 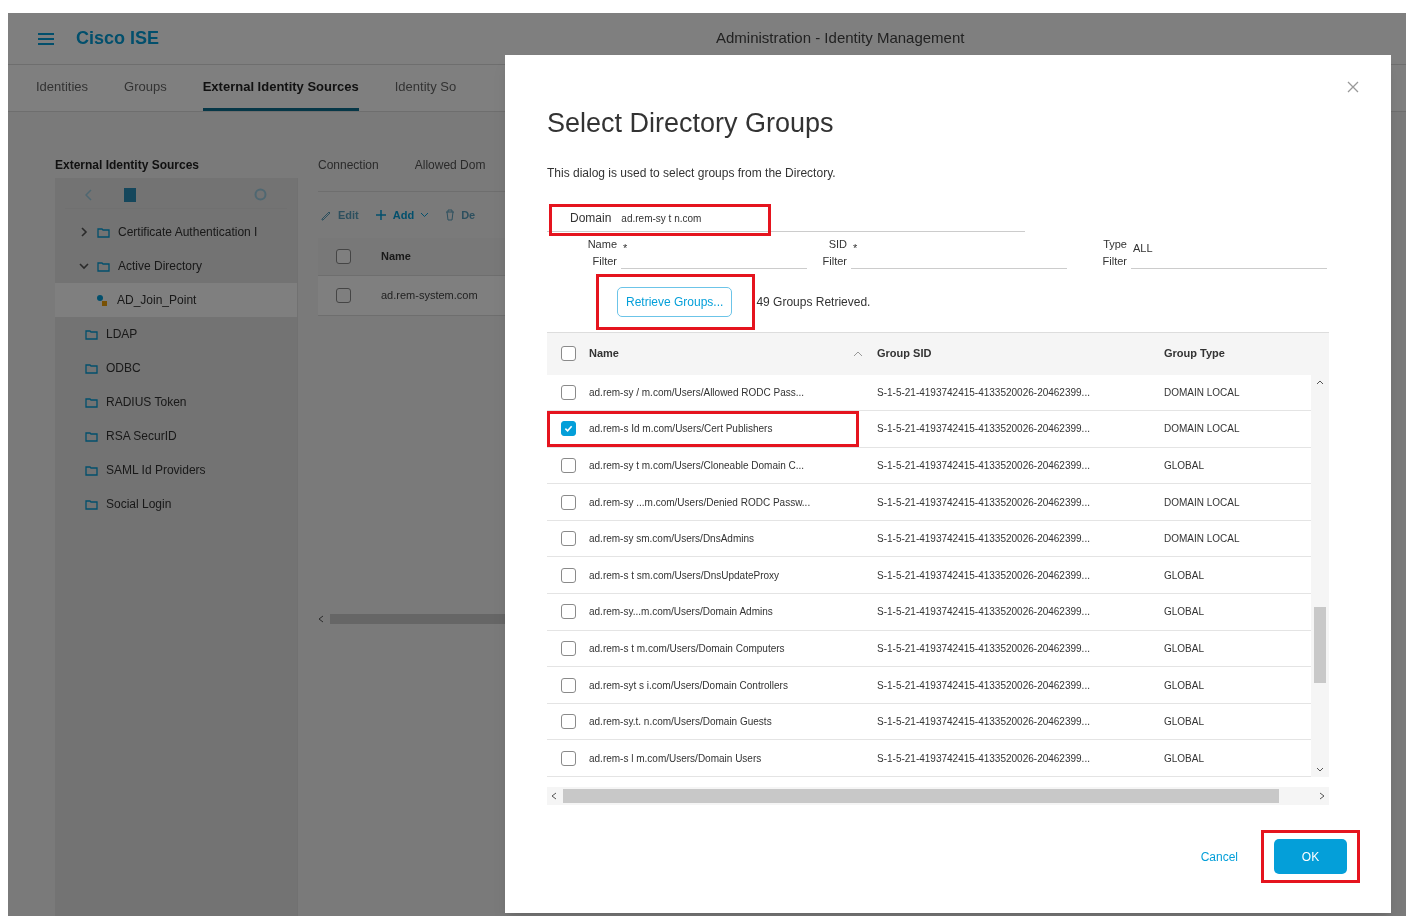 What do you see at coordinates (176, 334) in the screenshot?
I see `tree-item: LDAP` at bounding box center [176, 334].